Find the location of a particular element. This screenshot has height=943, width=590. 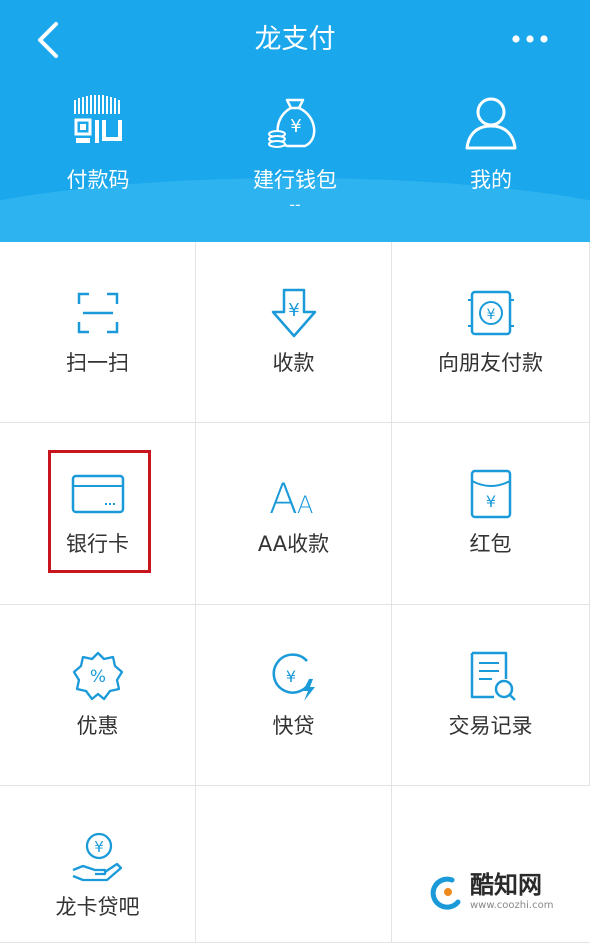

money-bag-icon: ¥ is located at coordinates (292, 123).